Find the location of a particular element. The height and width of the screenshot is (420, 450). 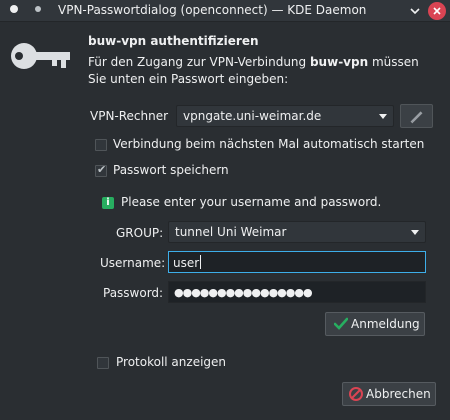

login-button-label: Anmeldung is located at coordinates (385, 324).